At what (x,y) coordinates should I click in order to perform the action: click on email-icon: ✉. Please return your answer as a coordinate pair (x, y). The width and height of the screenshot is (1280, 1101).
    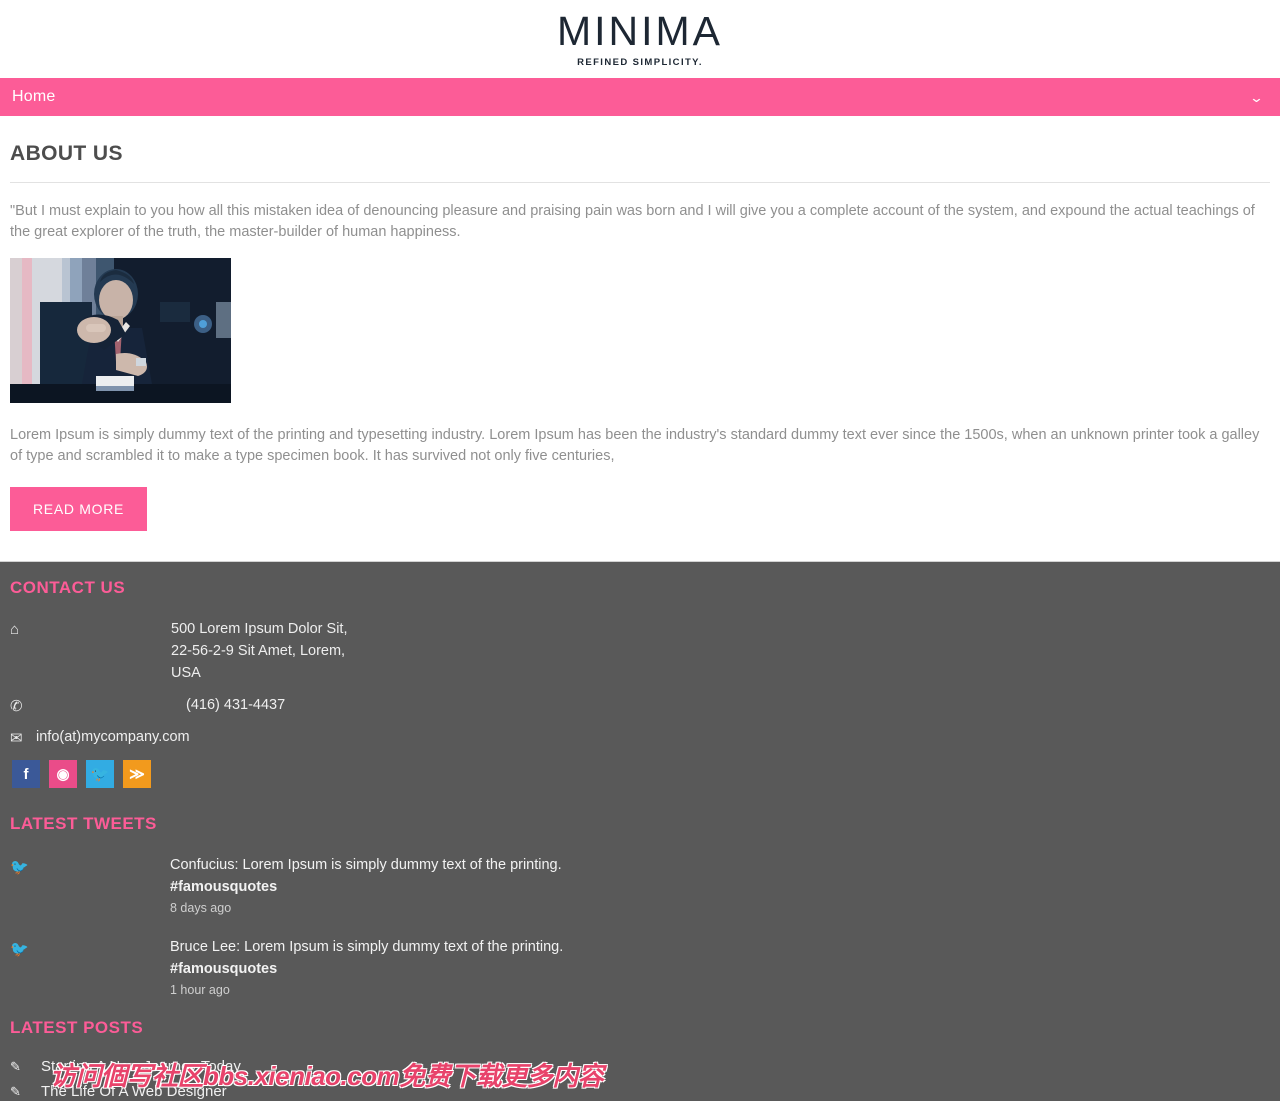
    Looking at the image, I should click on (16, 738).